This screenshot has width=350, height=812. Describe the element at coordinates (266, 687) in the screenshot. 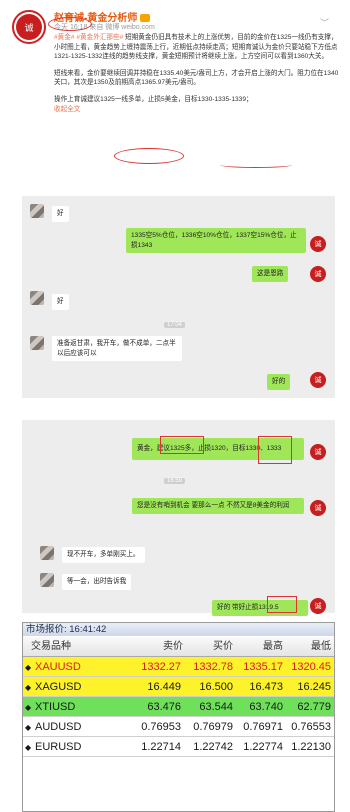

I see `high-price: 16.473` at that location.